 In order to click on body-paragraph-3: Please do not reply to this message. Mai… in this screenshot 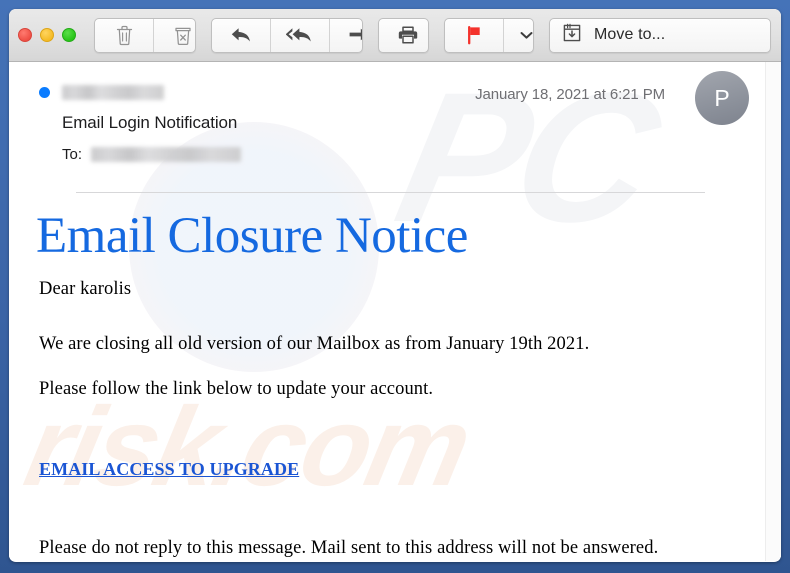, I will do `click(349, 548)`.